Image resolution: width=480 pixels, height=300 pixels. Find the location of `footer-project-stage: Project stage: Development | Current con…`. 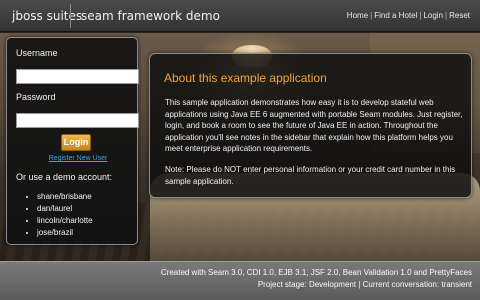

footer-project-stage: Project stage: Development | Current con… is located at coordinates (364, 284).